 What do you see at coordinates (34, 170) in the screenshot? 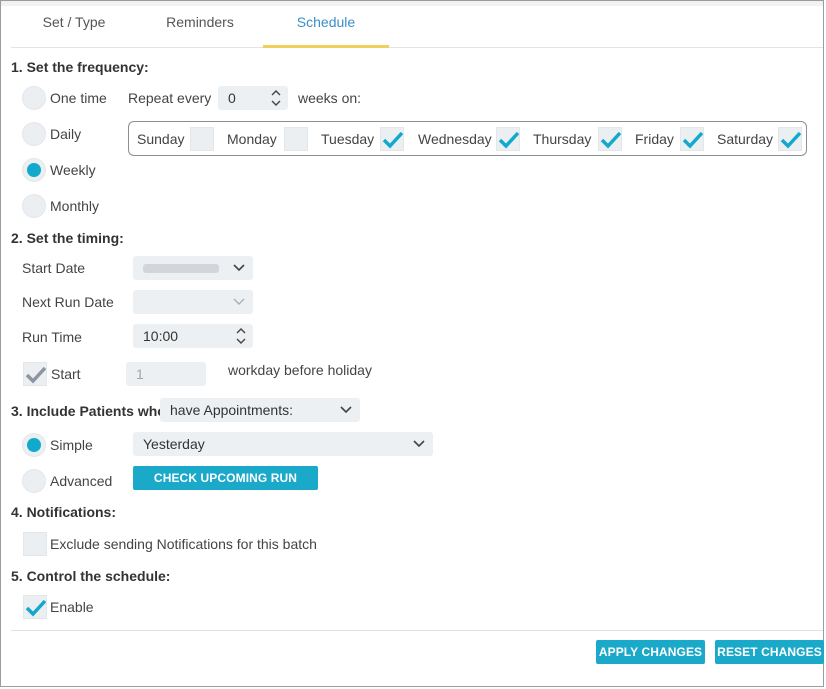
I see `radio-weekly` at bounding box center [34, 170].